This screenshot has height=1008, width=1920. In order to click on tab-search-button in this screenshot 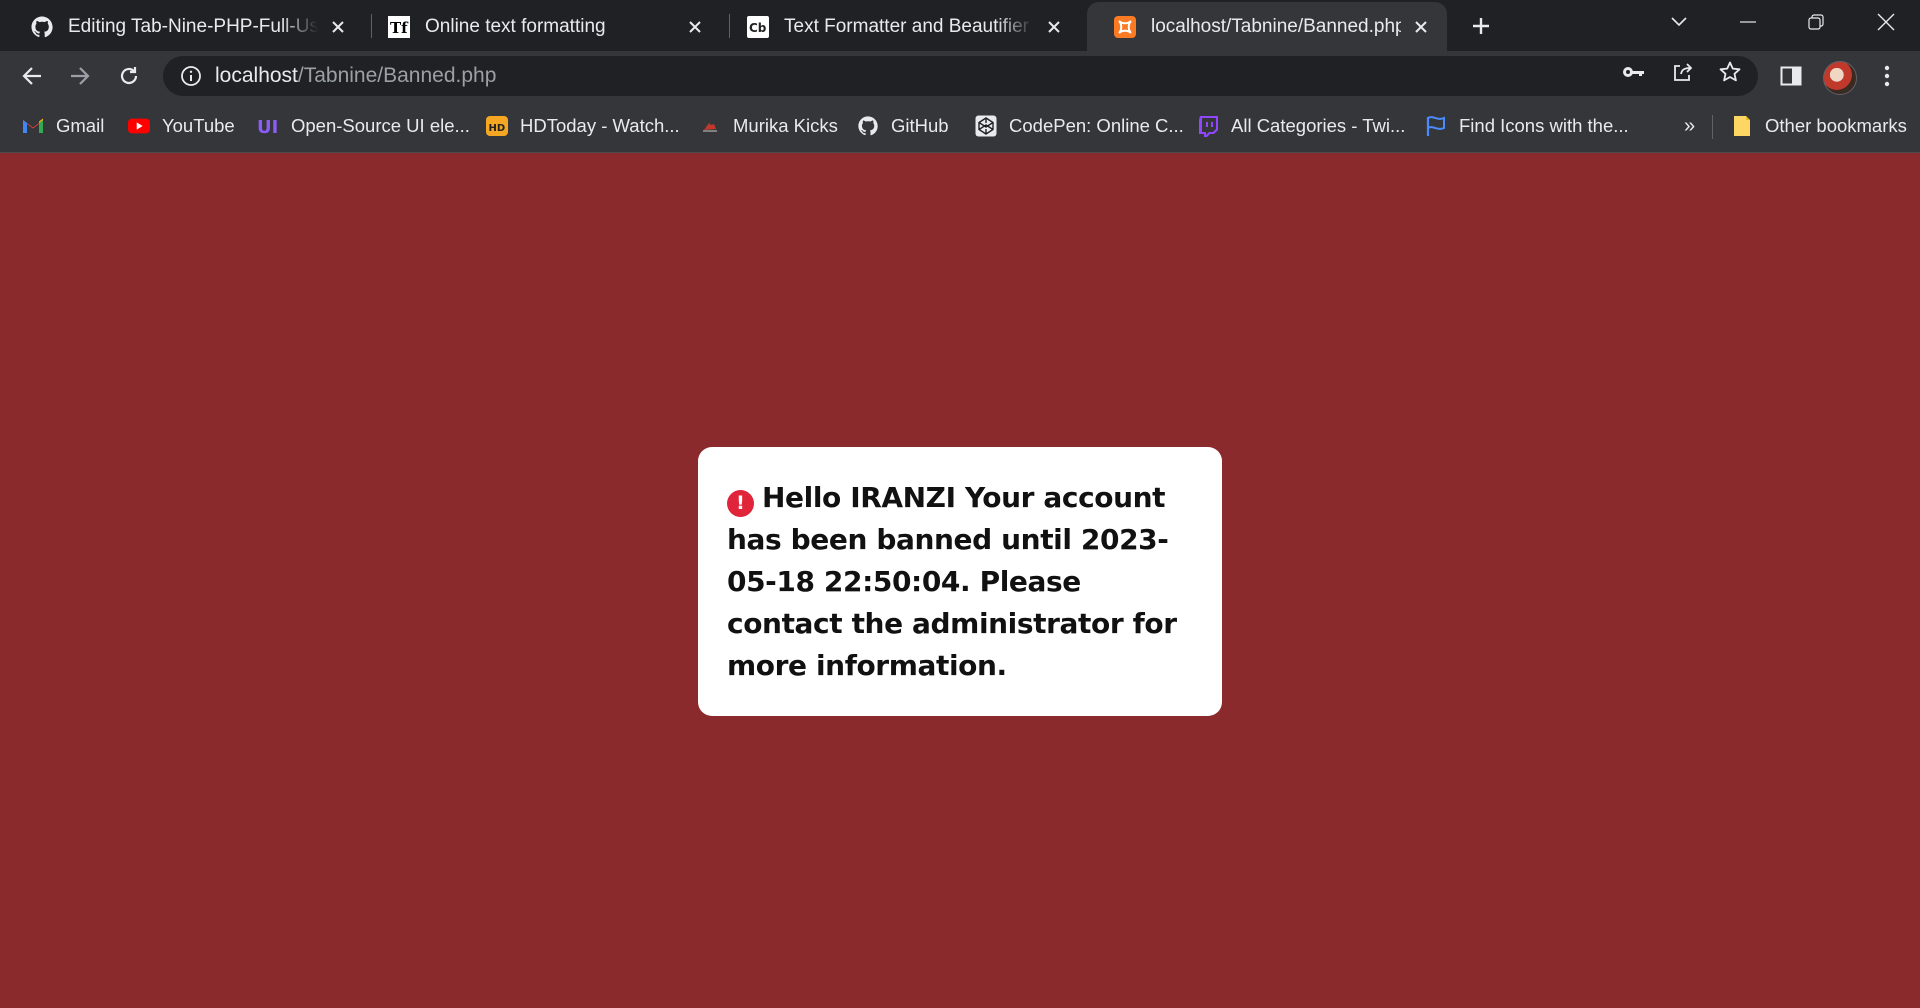, I will do `click(1679, 22)`.